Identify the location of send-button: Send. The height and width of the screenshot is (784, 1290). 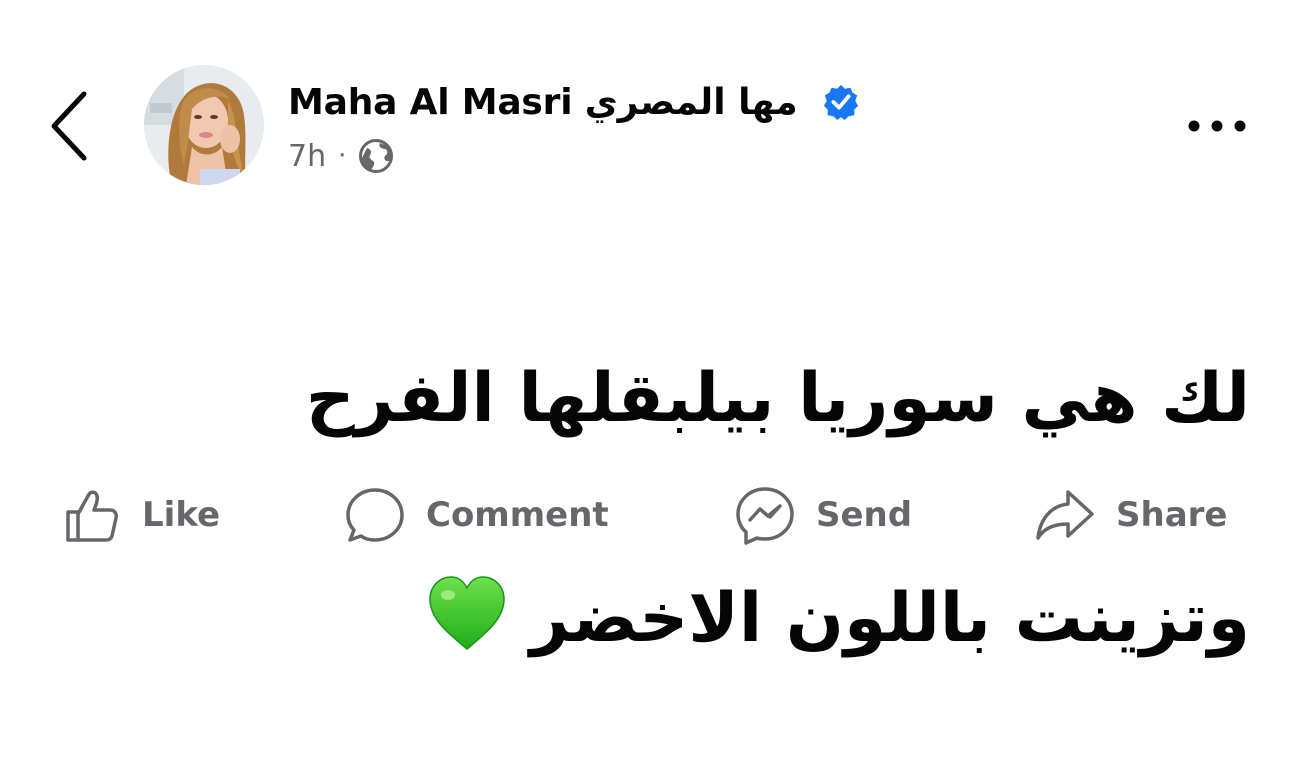
(823, 515).